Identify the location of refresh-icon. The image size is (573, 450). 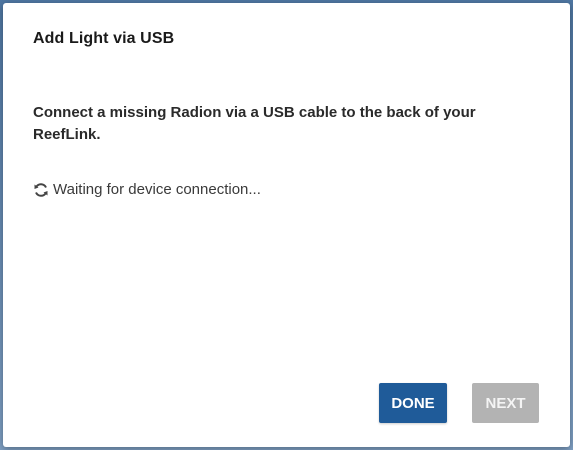
(41, 190).